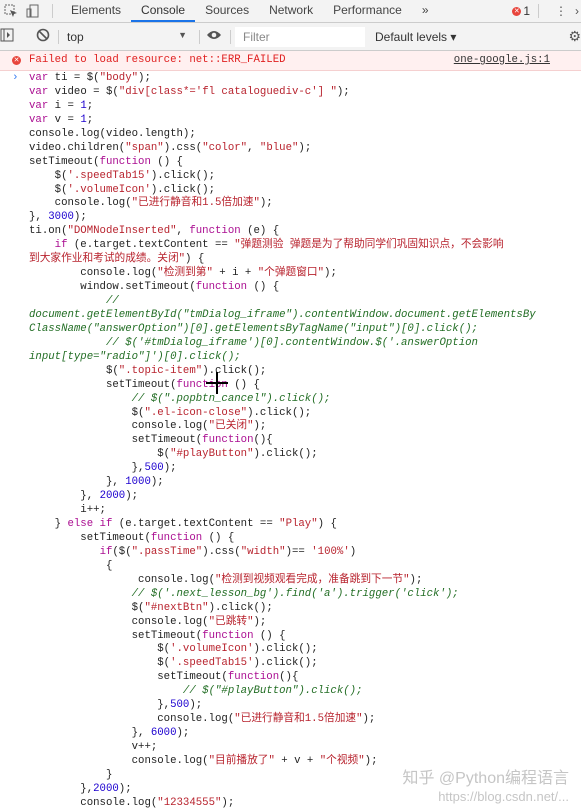  I want to click on watermark-text: 知乎 @Python编程语言, so click(485, 778).